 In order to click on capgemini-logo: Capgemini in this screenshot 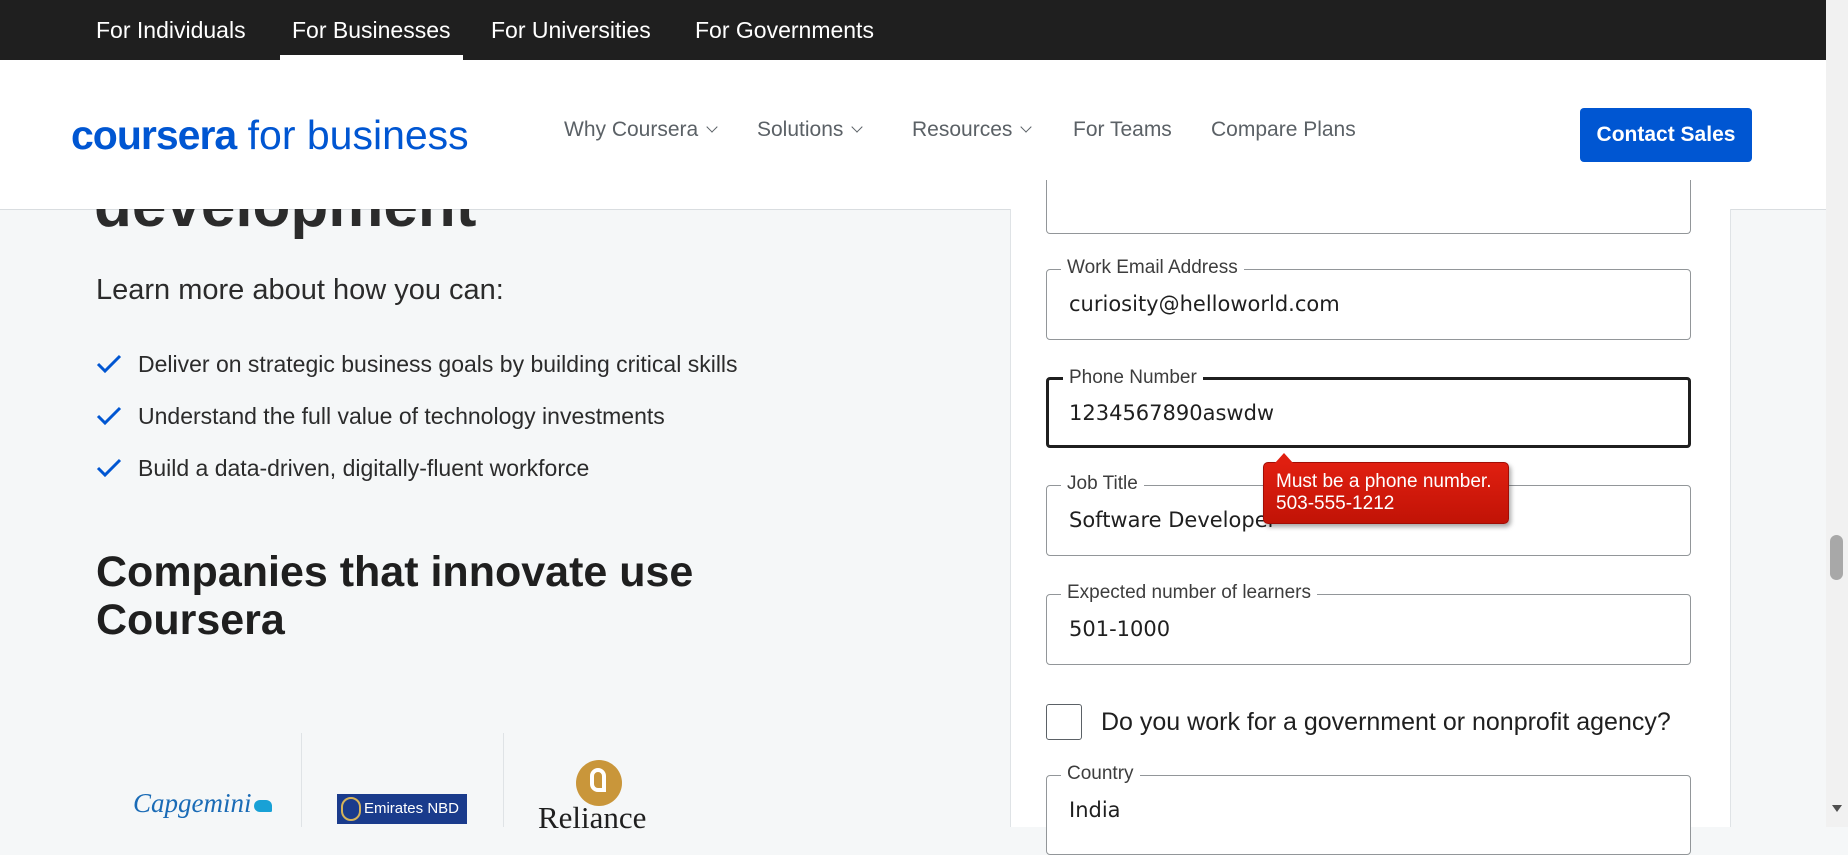, I will do `click(202, 803)`.